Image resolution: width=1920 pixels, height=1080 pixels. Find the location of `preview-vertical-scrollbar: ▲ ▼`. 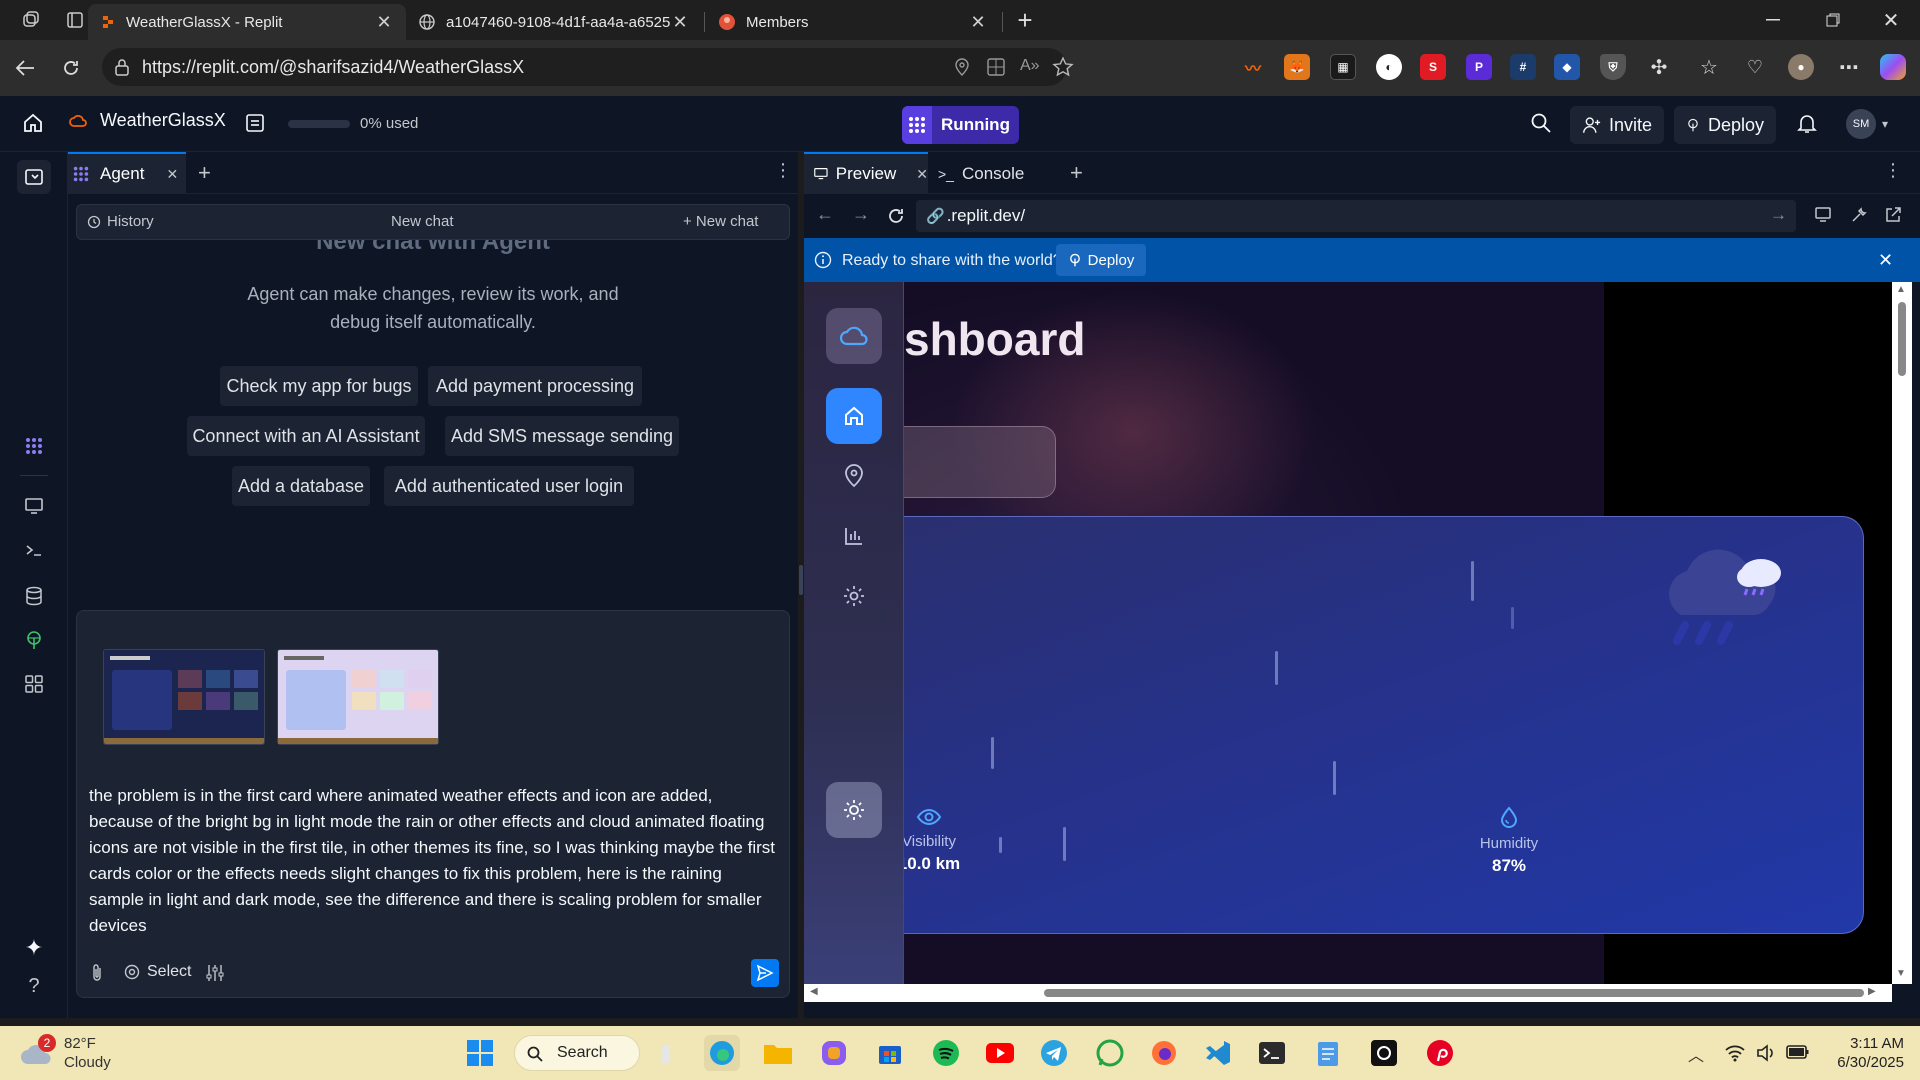

preview-vertical-scrollbar: ▲ ▼ is located at coordinates (1902, 633).